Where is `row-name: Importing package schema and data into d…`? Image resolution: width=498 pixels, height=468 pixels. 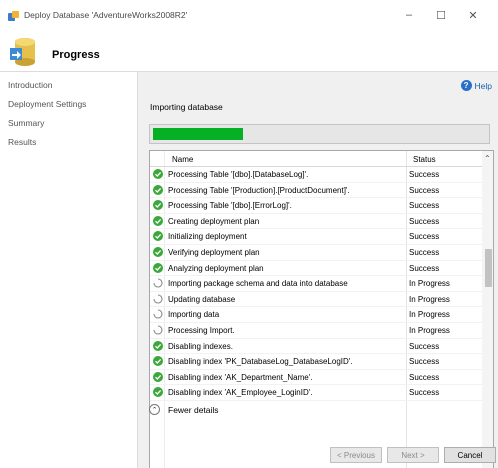 row-name: Importing package schema and data into d… is located at coordinates (258, 284).